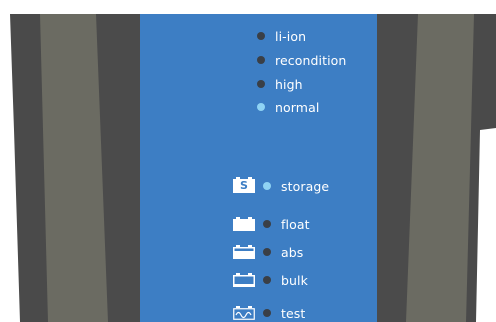  What do you see at coordinates (244, 224) in the screenshot?
I see `battery-full-icon` at bounding box center [244, 224].